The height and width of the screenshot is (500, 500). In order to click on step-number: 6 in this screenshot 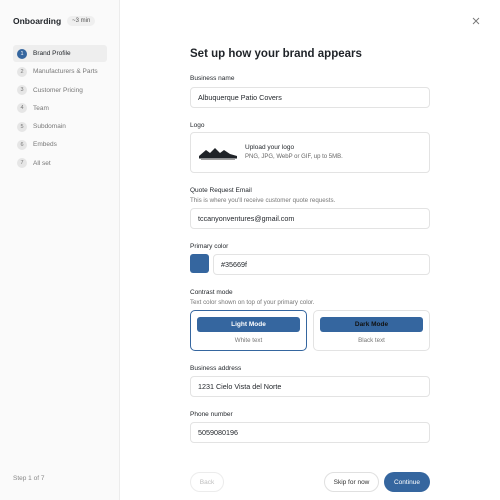, I will do `click(22, 144)`.